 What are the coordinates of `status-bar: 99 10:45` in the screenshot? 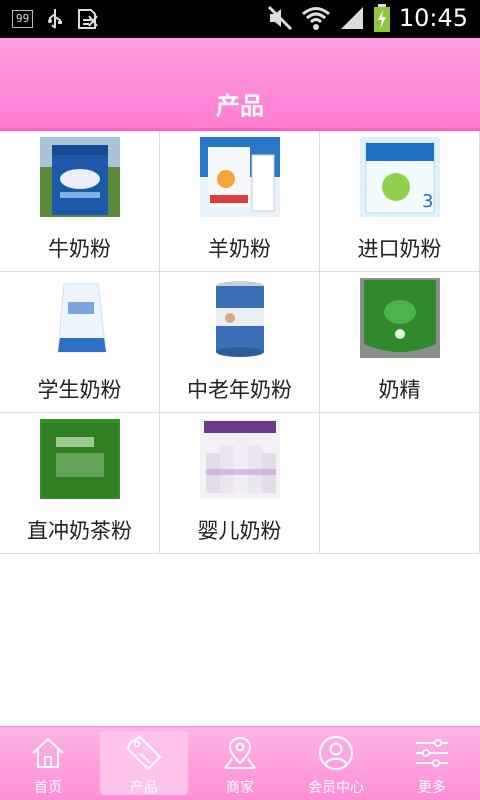 It's located at (240, 19).